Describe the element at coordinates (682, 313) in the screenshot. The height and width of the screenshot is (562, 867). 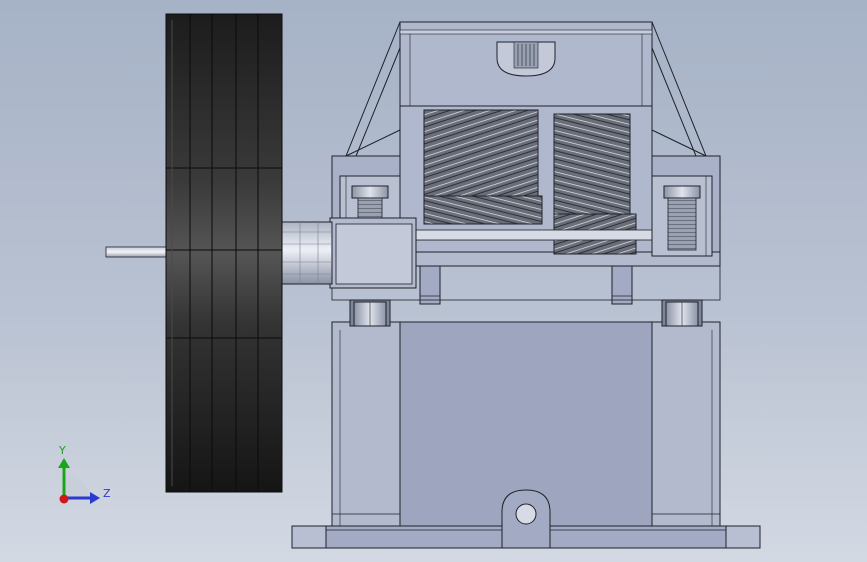
I see `right-lower-nut` at that location.